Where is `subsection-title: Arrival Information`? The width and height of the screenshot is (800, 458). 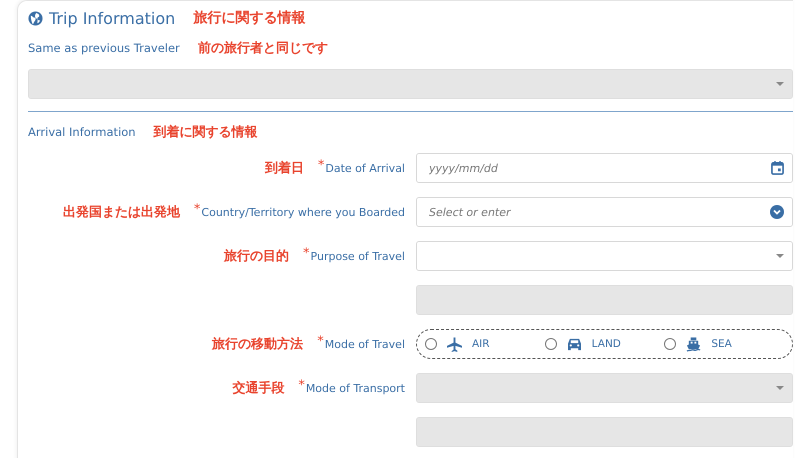
subsection-title: Arrival Information is located at coordinates (82, 132).